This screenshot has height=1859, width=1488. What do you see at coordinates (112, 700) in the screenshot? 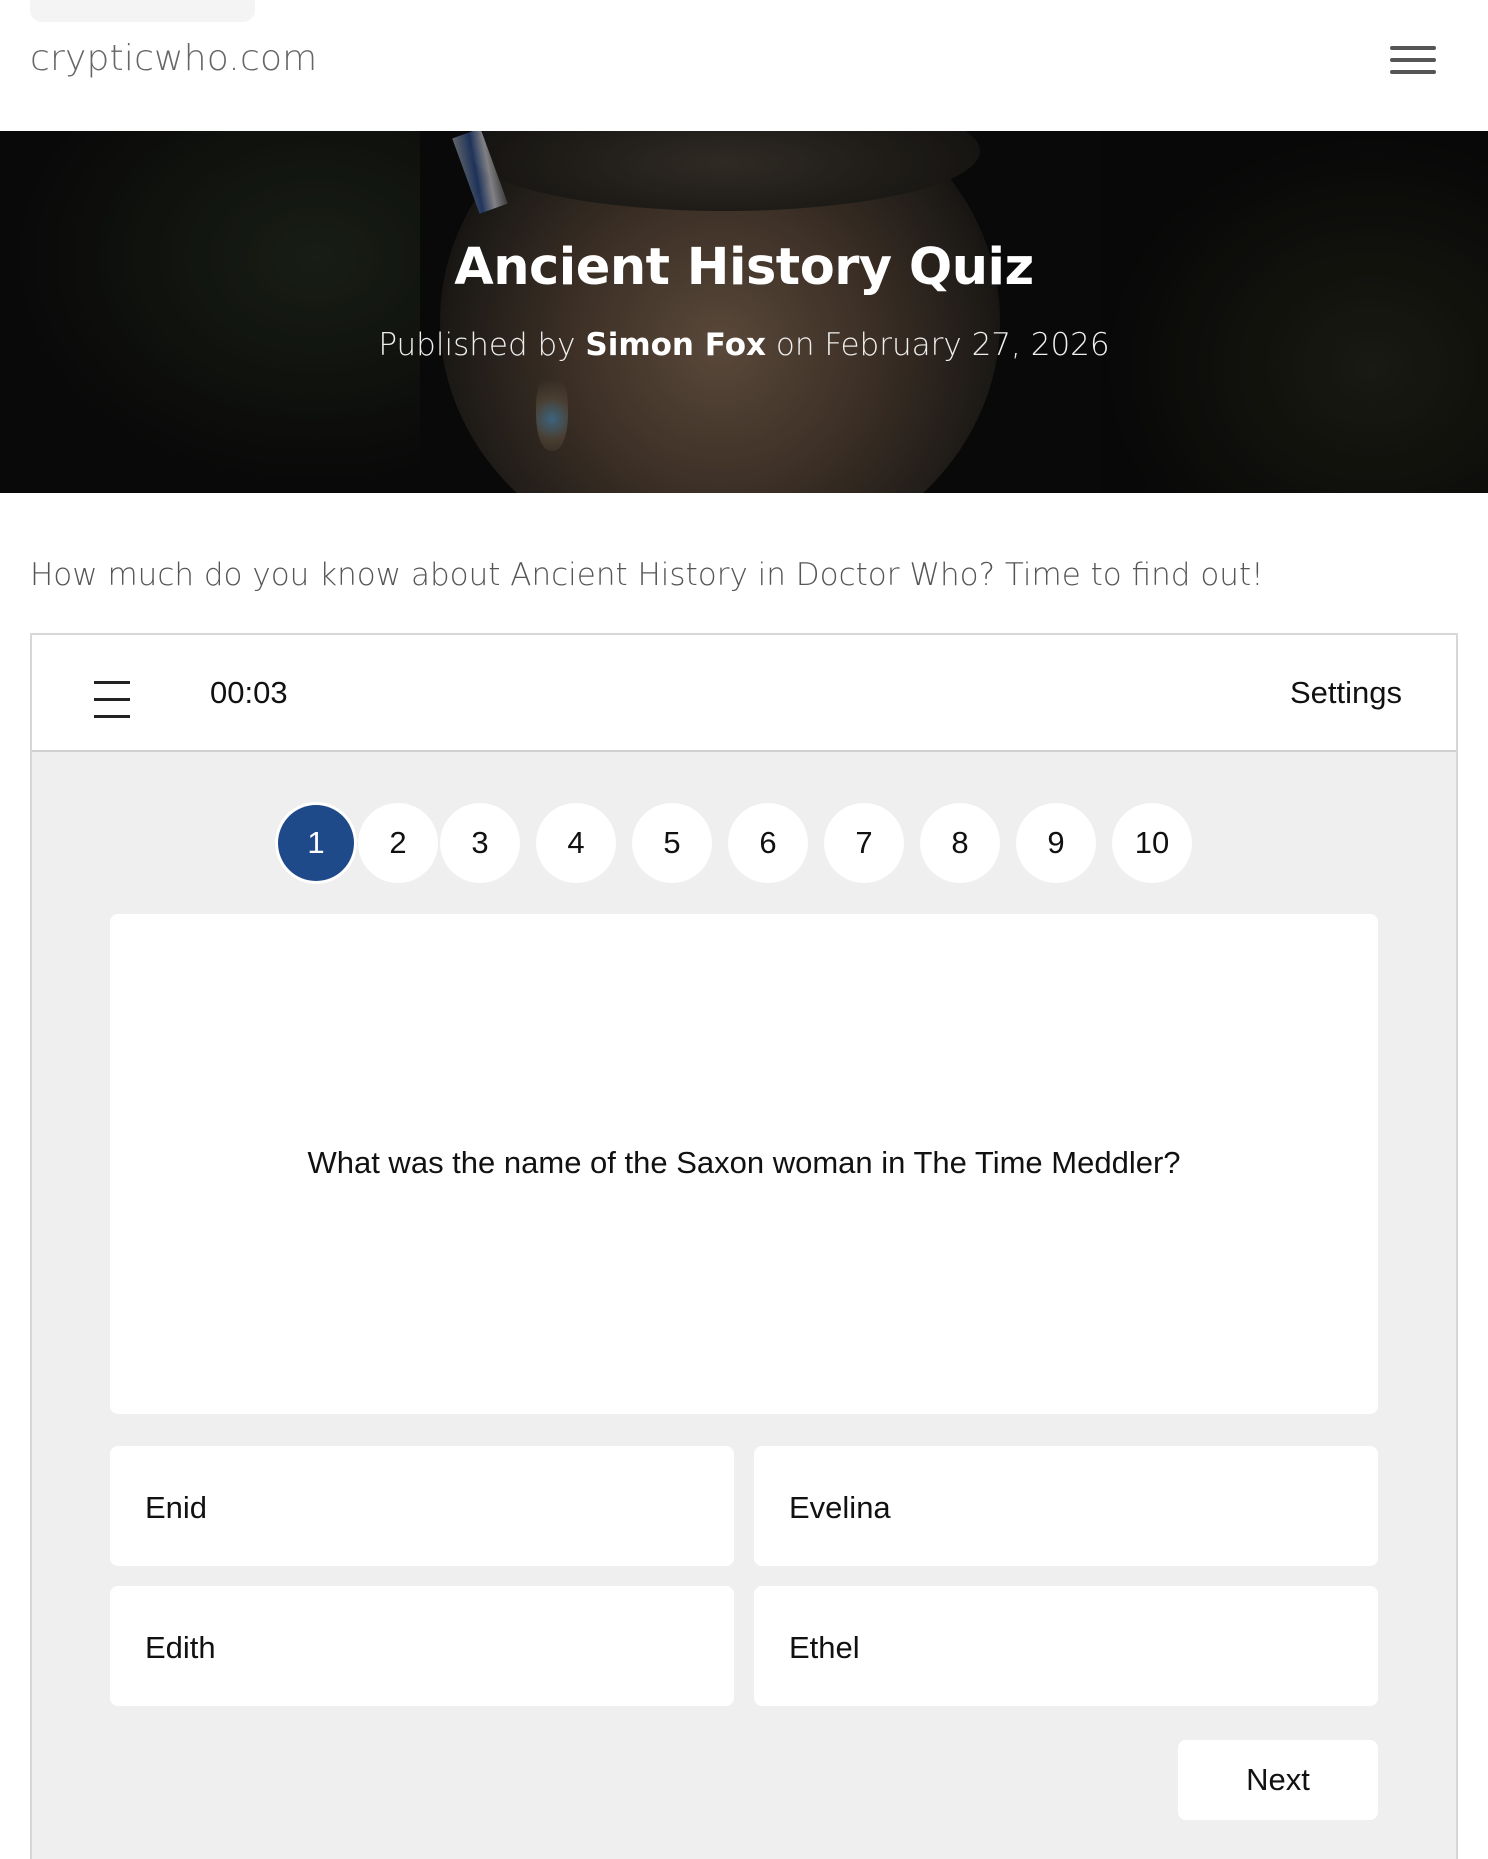
I see `quiz-menu-icon` at bounding box center [112, 700].